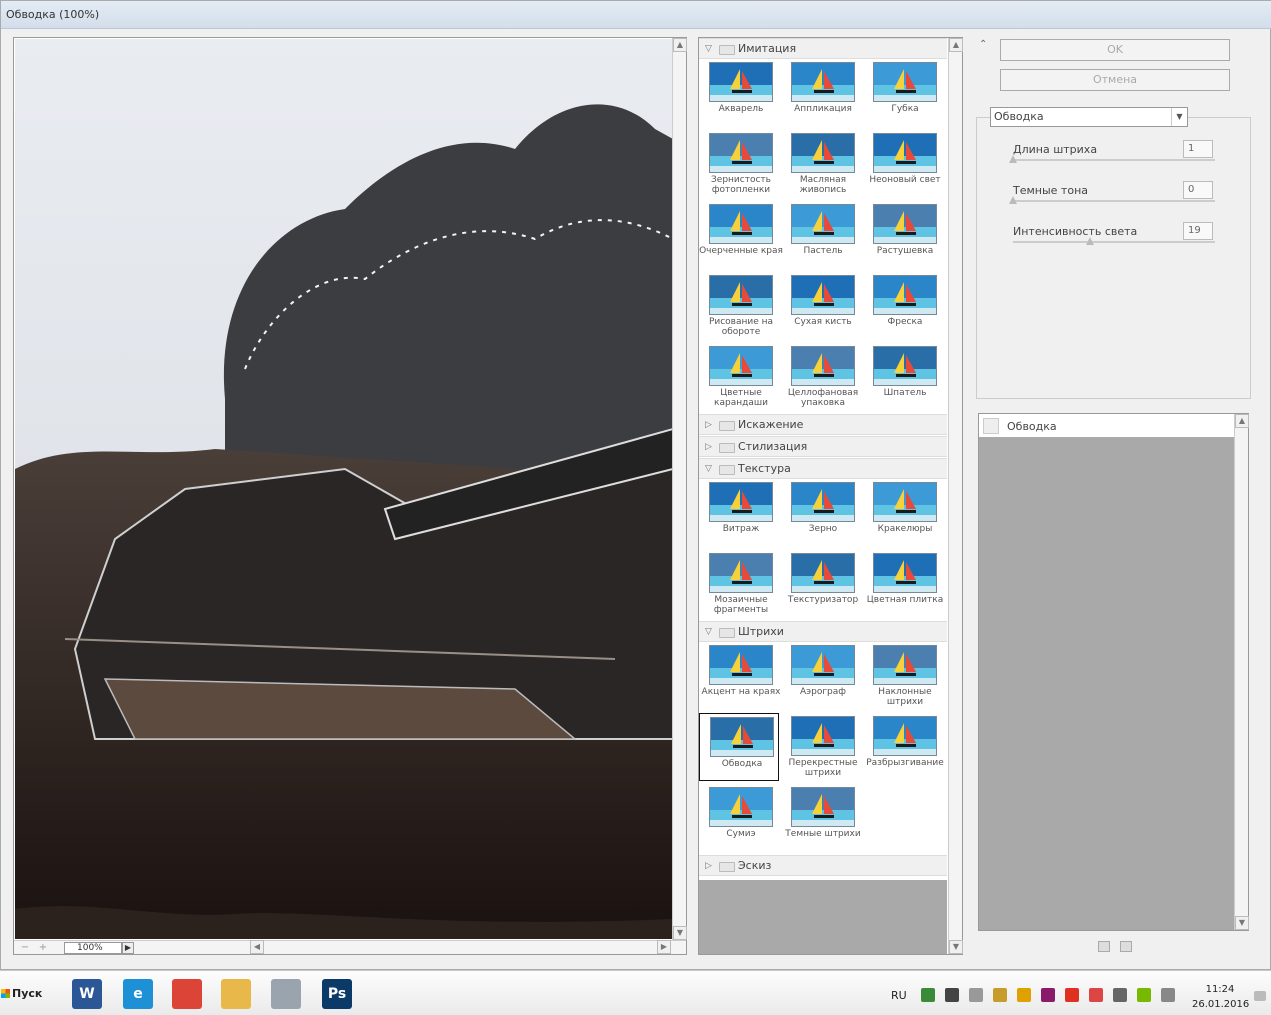 The image size is (1271, 1015). What do you see at coordinates (903, 235) in the screenshot?
I see `filter-thumb: Растушевка` at bounding box center [903, 235].